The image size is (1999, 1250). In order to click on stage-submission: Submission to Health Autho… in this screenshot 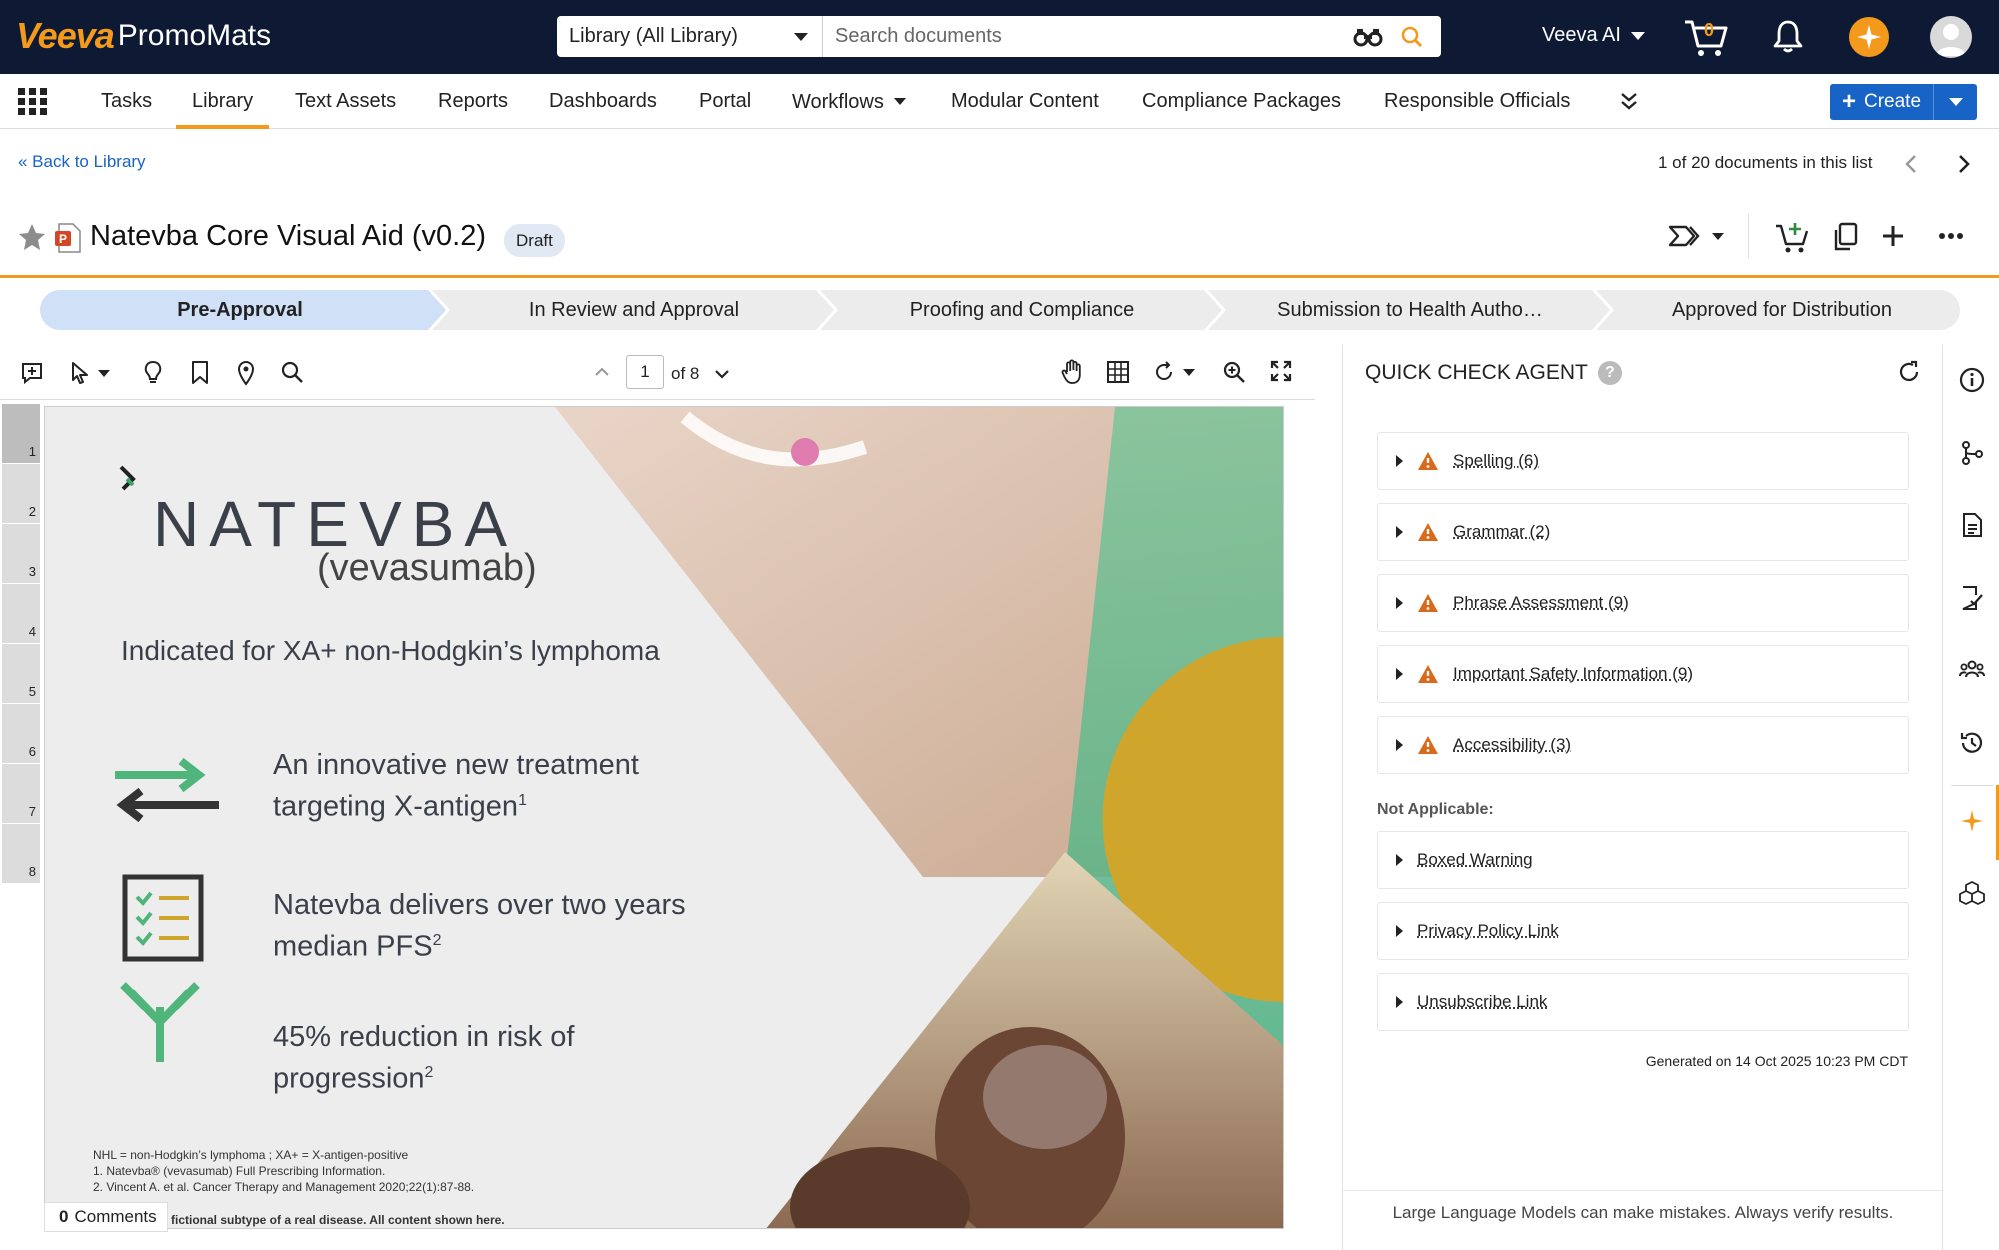, I will do `click(1410, 310)`.